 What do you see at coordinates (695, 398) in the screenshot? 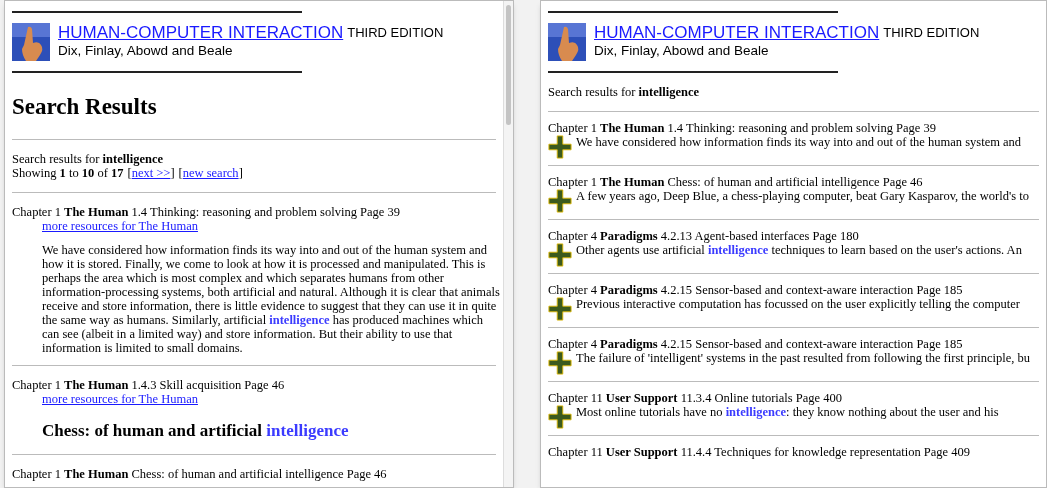
I see `result-title: Chapter 11 User Support 11.3.4 Online tutorials Page 400` at bounding box center [695, 398].